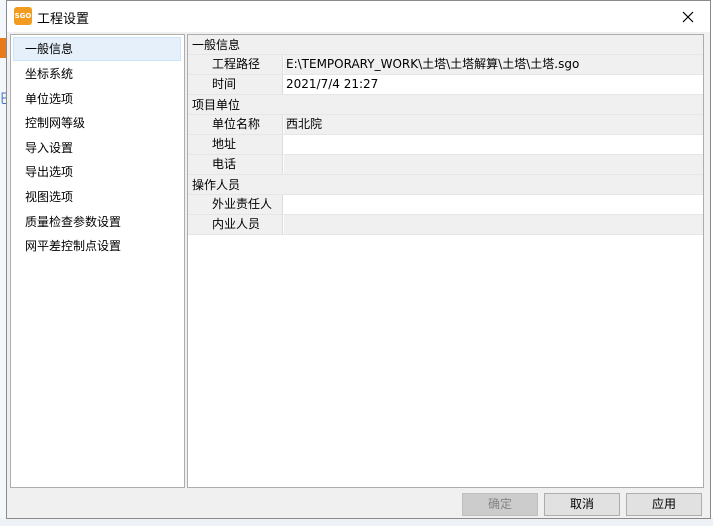 The height and width of the screenshot is (526, 713). What do you see at coordinates (235, 64) in the screenshot?
I see `property-label: 工程路径` at bounding box center [235, 64].